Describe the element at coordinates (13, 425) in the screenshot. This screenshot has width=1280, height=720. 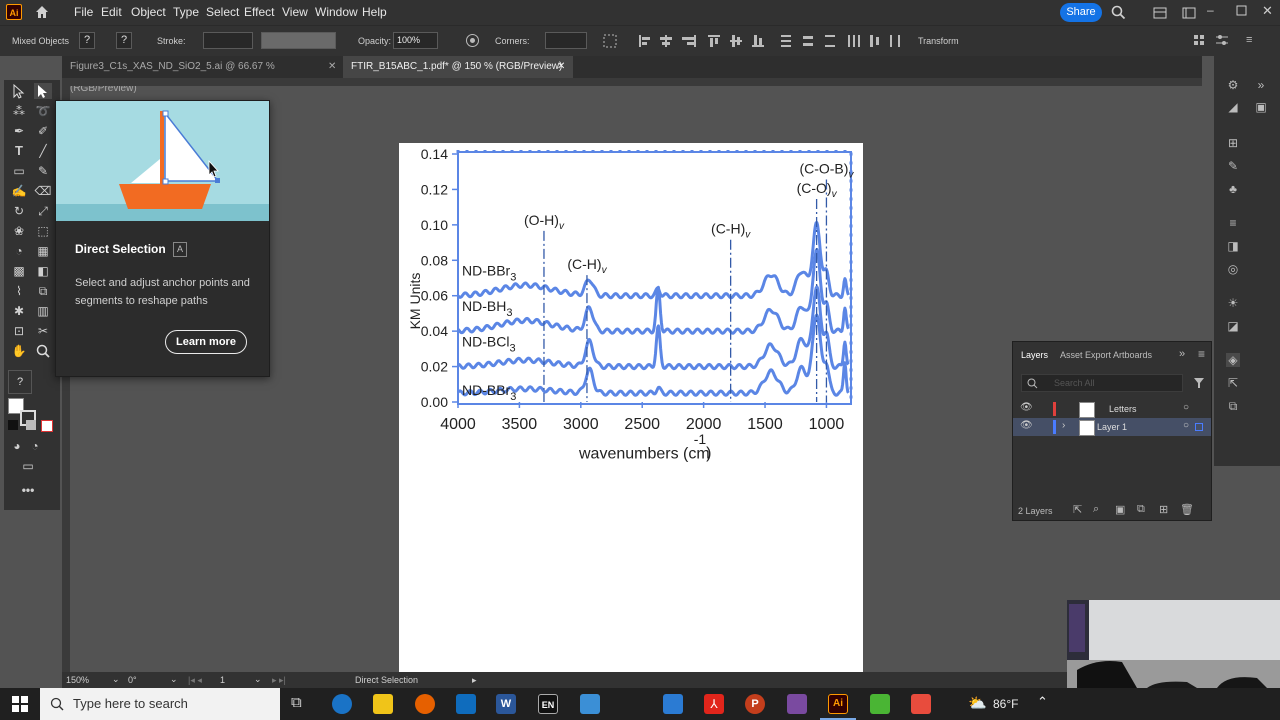
I see `color-mode-icon` at that location.